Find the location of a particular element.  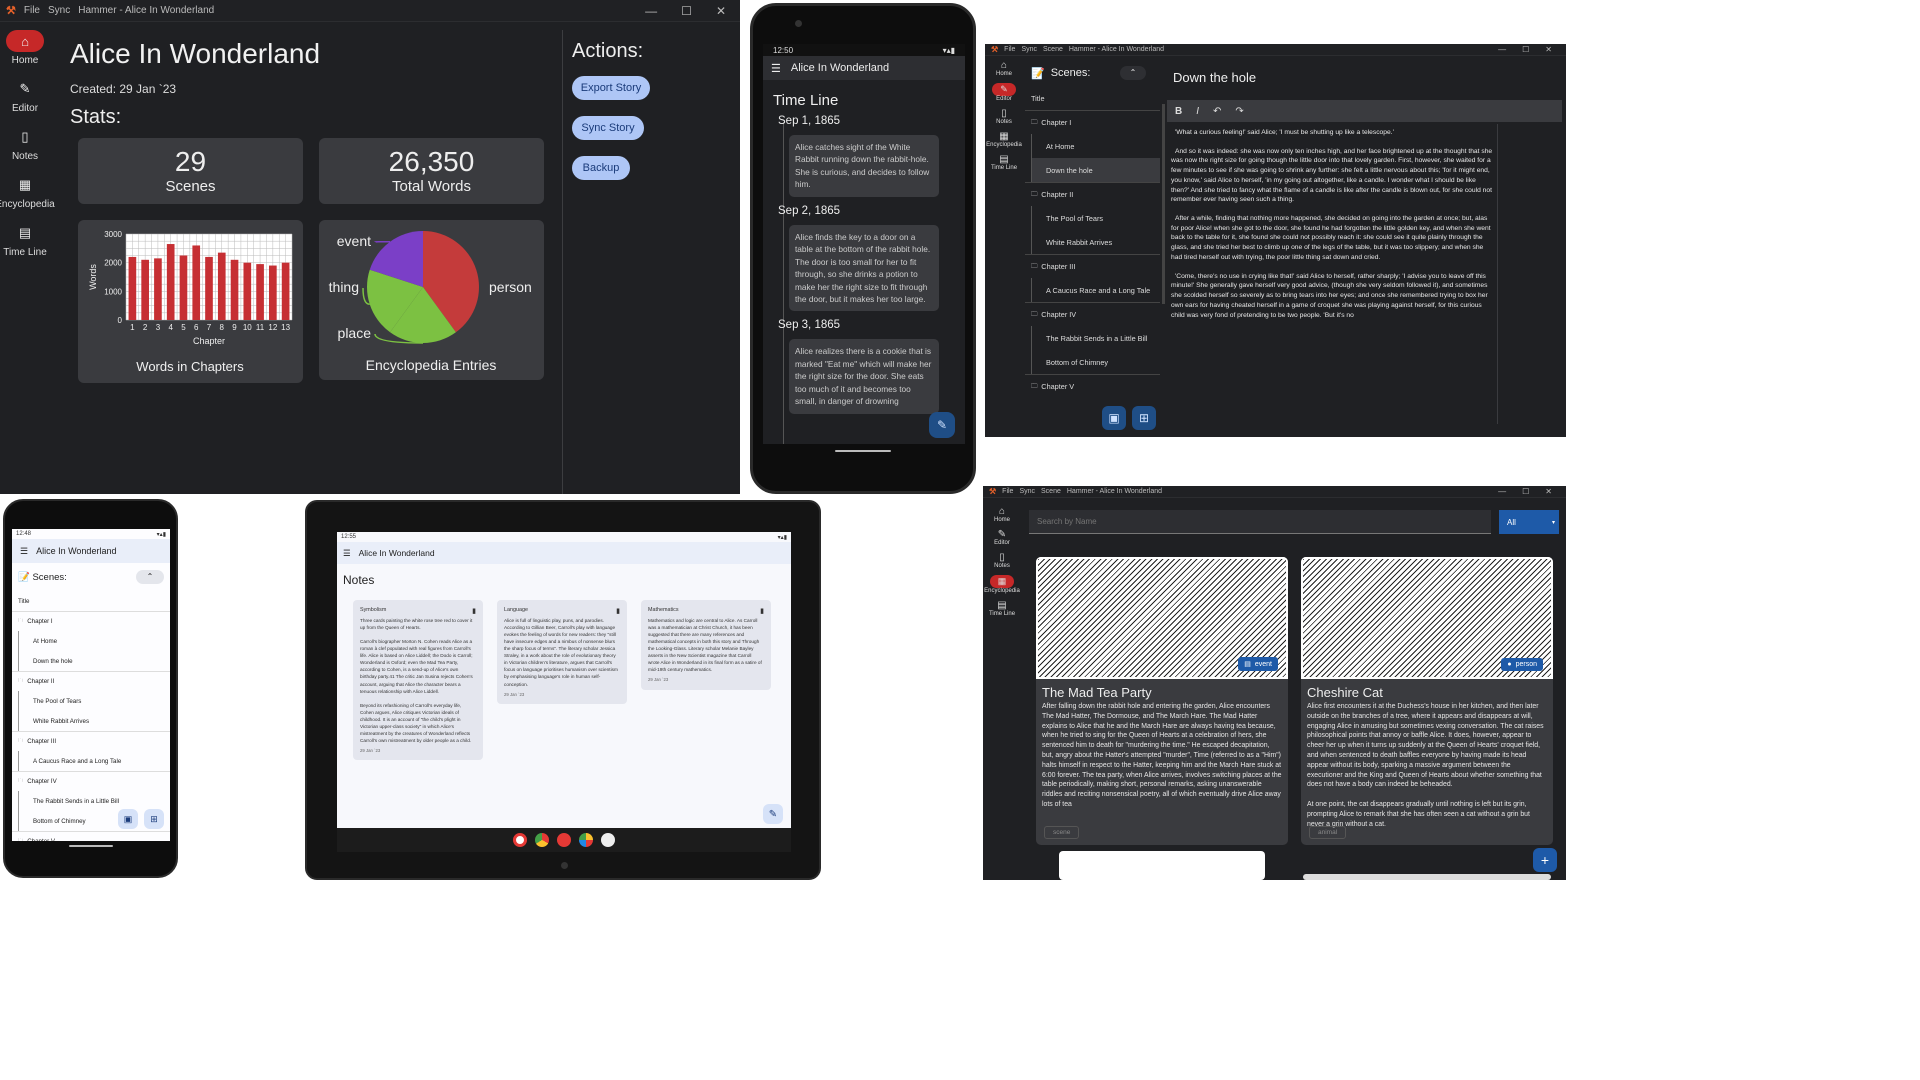

sync-story-button: Sync Story is located at coordinates (608, 128).